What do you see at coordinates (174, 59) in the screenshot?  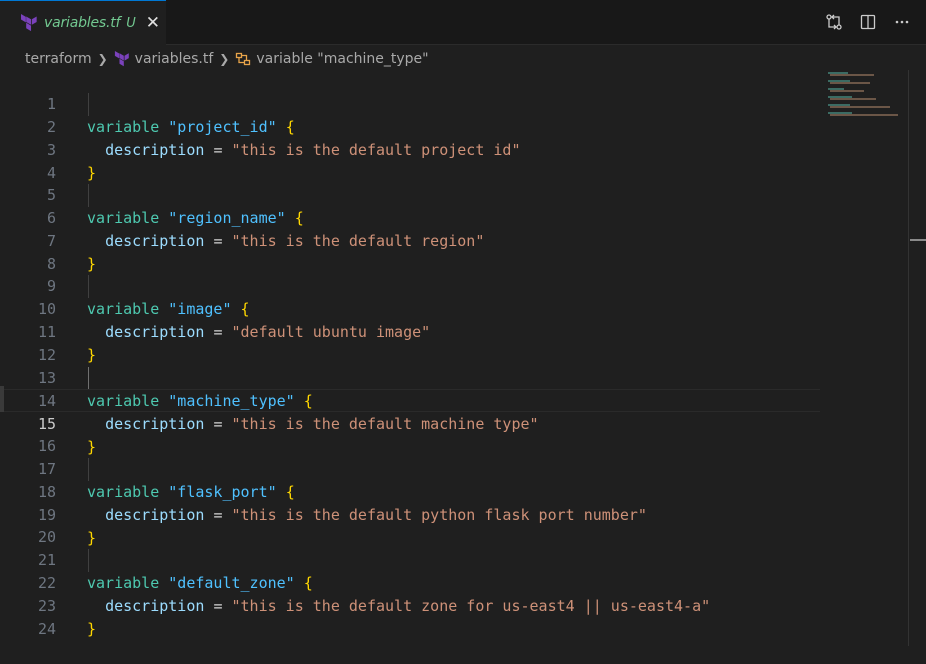 I see `breadcrumb-file: variables.tf` at bounding box center [174, 59].